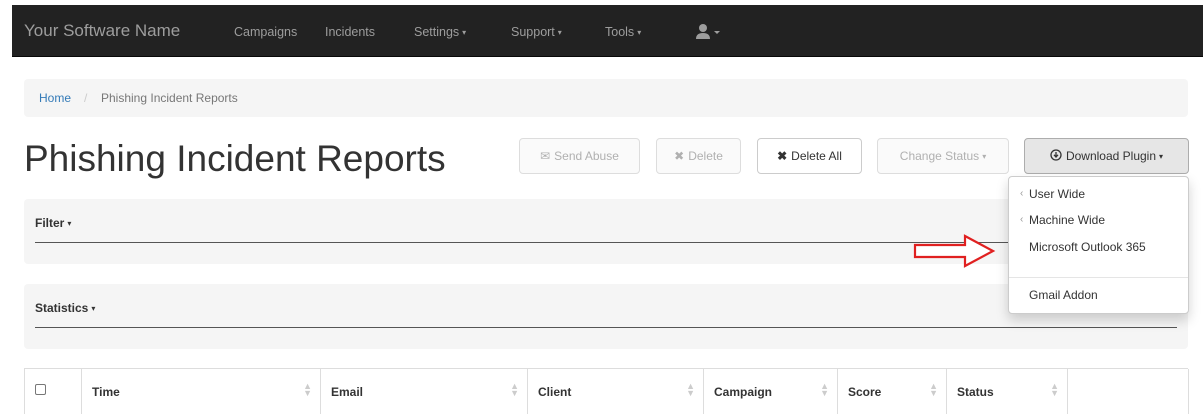  What do you see at coordinates (424, 391) in the screenshot?
I see `column-email: Email ▲ ▼` at bounding box center [424, 391].